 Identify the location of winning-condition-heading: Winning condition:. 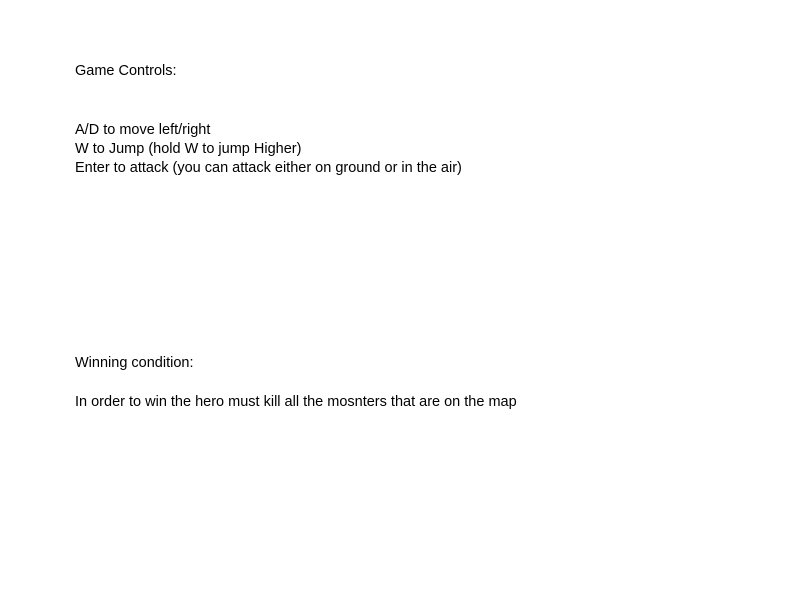
(134, 363).